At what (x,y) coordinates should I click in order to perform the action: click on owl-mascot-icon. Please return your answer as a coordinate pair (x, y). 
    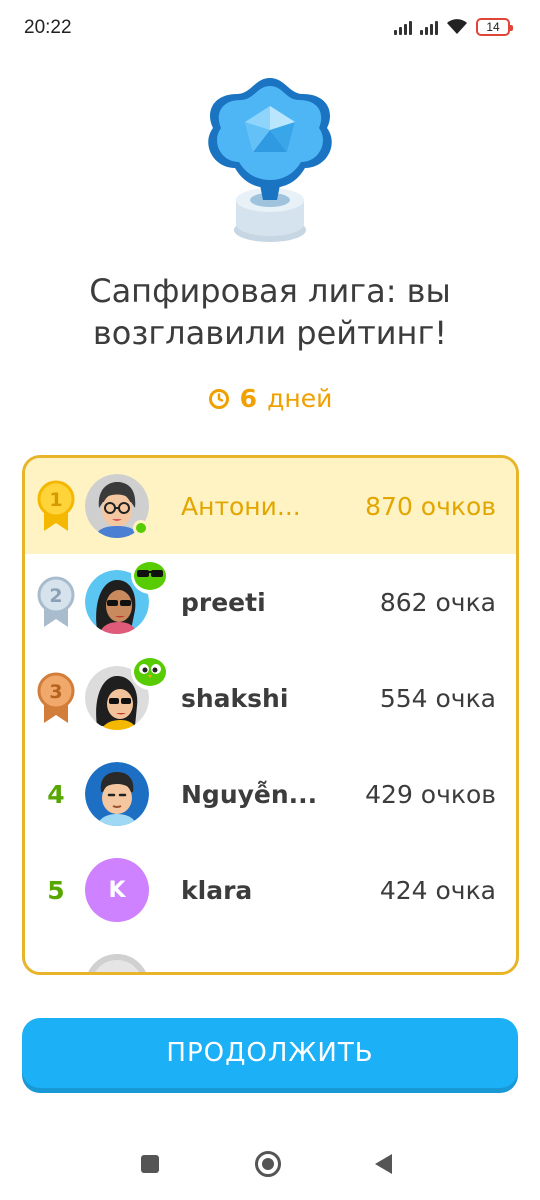
    Looking at the image, I should click on (150, 671).